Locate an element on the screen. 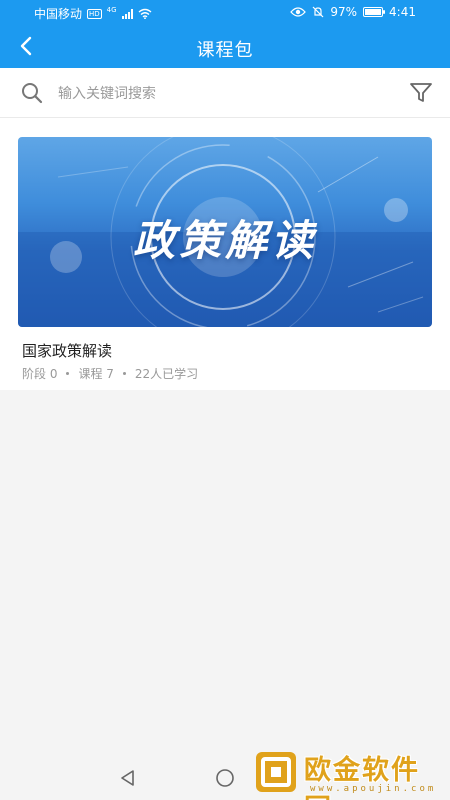 This screenshot has width=450, height=800. network-type: 4G is located at coordinates (111, 9).